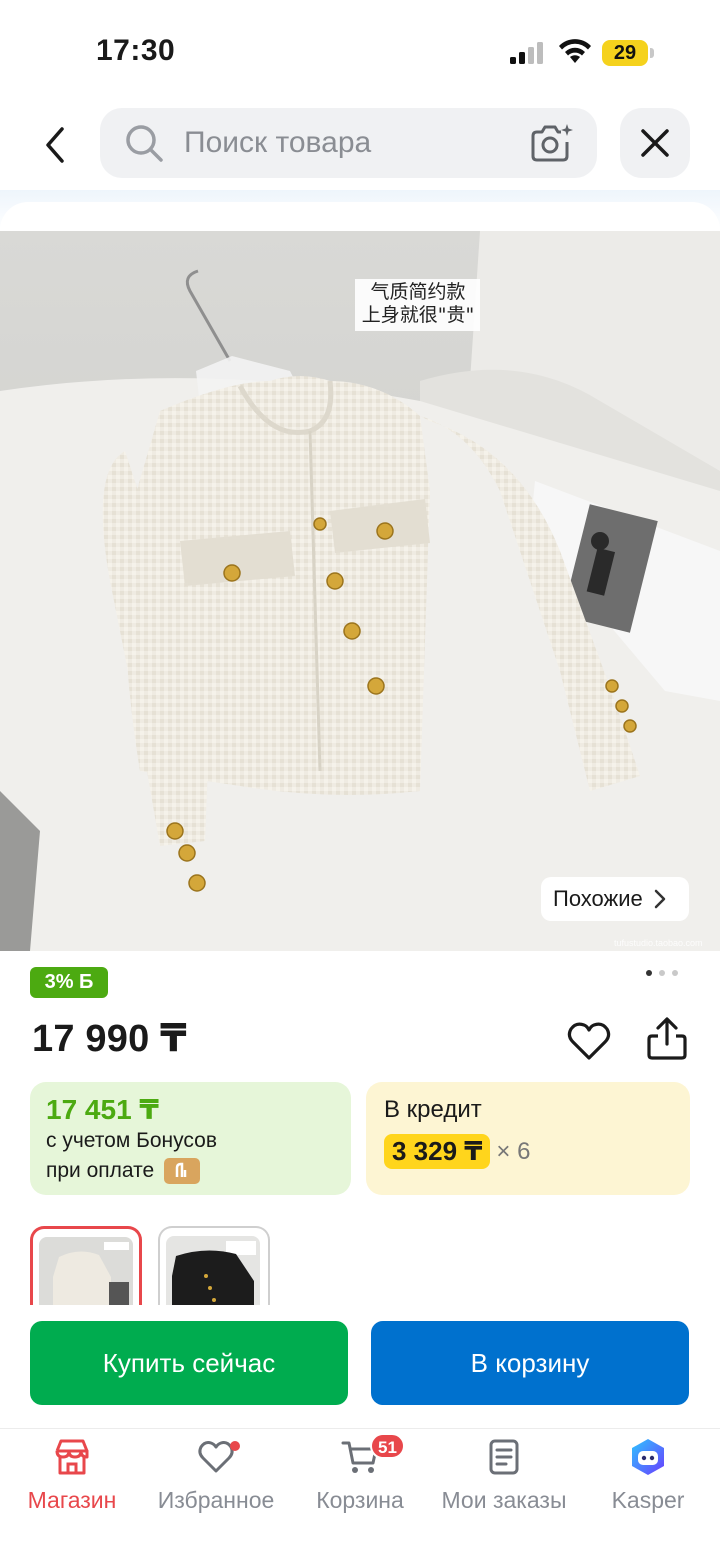  I want to click on bonus-price: 17 451 ₸, so click(102, 1109).